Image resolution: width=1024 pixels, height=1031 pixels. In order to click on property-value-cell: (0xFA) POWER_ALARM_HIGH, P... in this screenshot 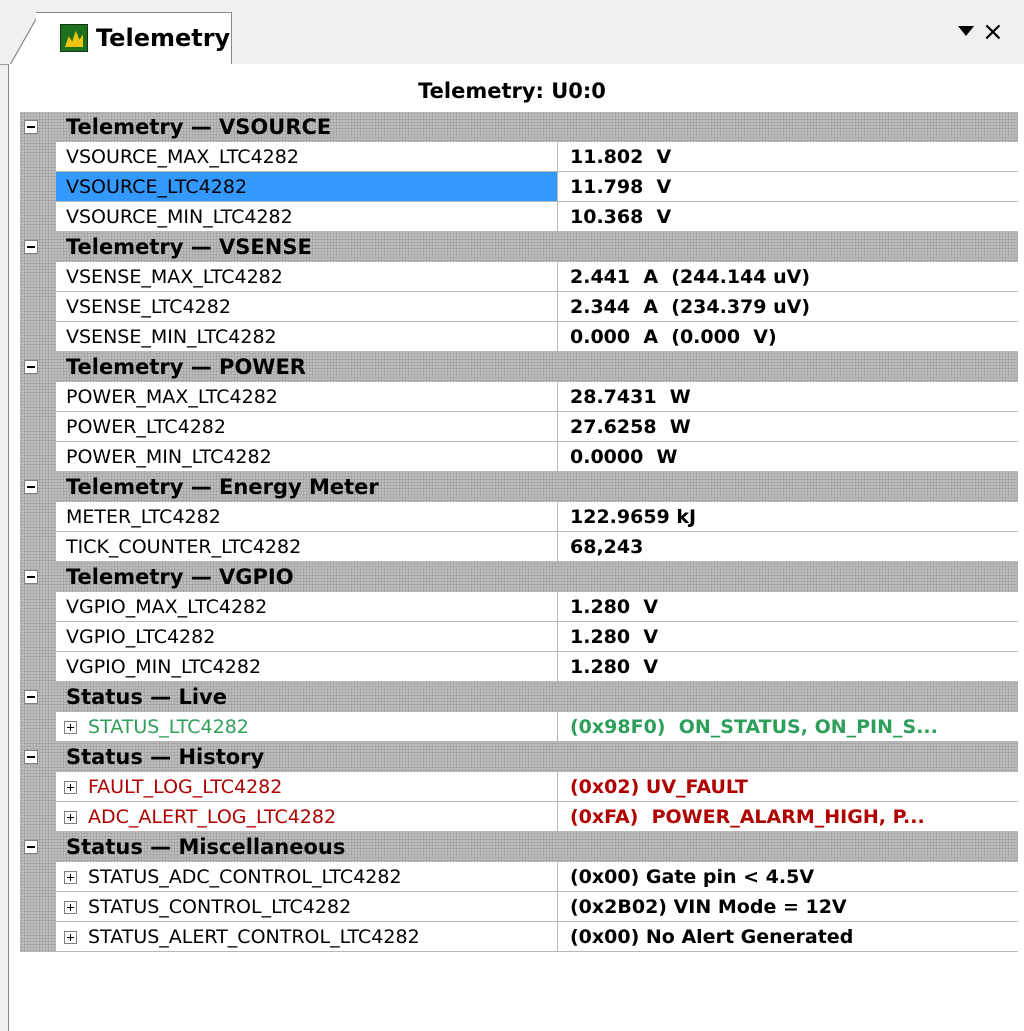, I will do `click(788, 817)`.